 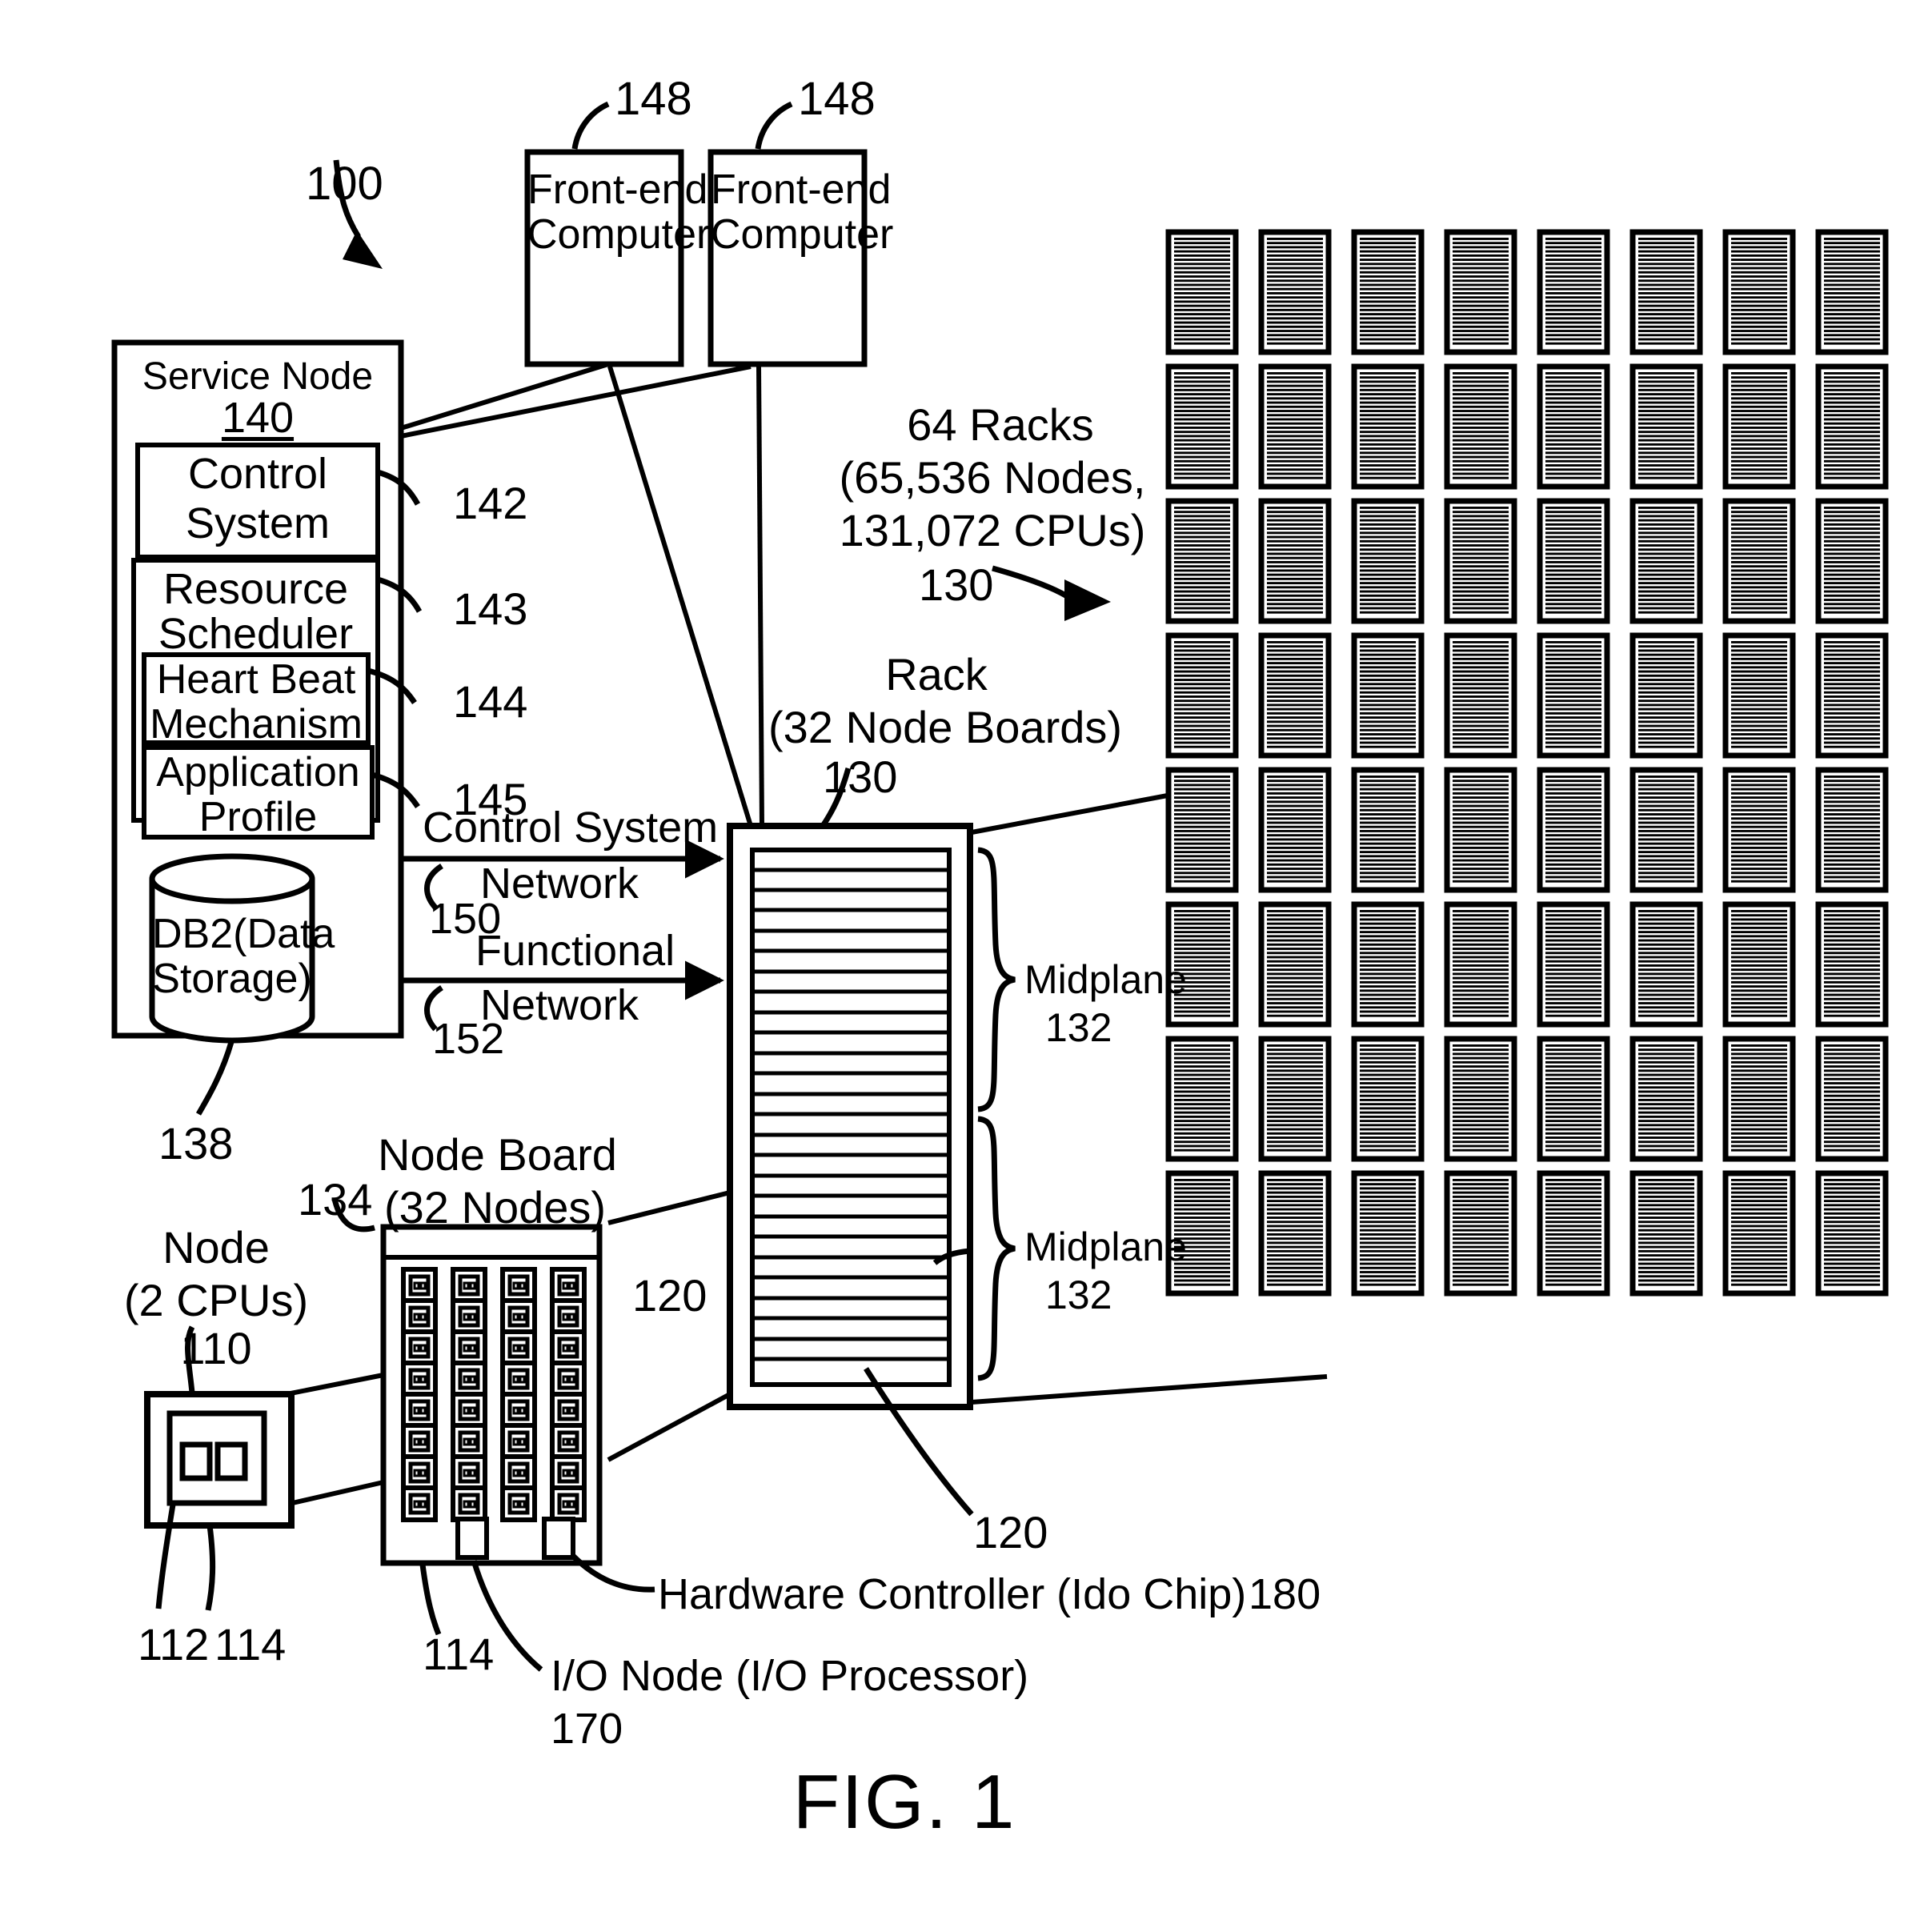 What do you see at coordinates (1078, 1295) in the screenshot?
I see `midplane-ref-bottom: 132` at bounding box center [1078, 1295].